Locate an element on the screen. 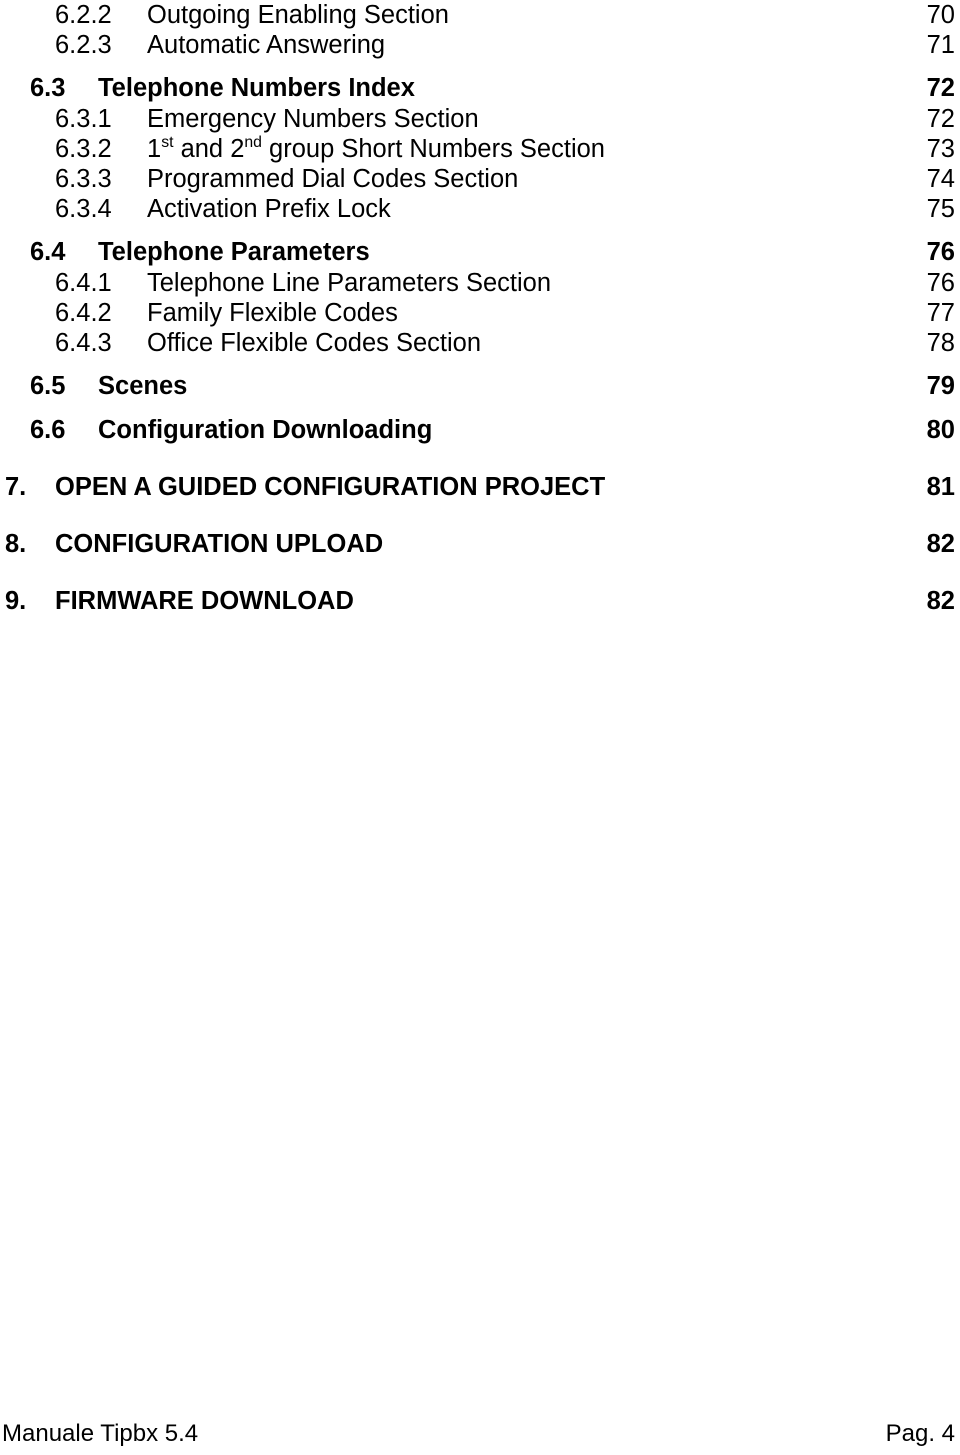 Image resolution: width=960 pixels, height=1455 pixels. toc-entry-title: Office Flexible Codes Section is located at coordinates (314, 343).